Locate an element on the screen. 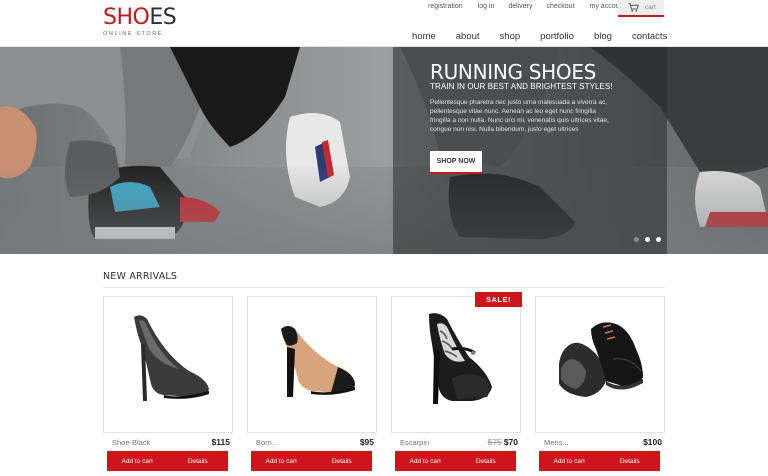 This screenshot has height=476, width=768. shop-now-button: SHOP NOW is located at coordinates (456, 162).